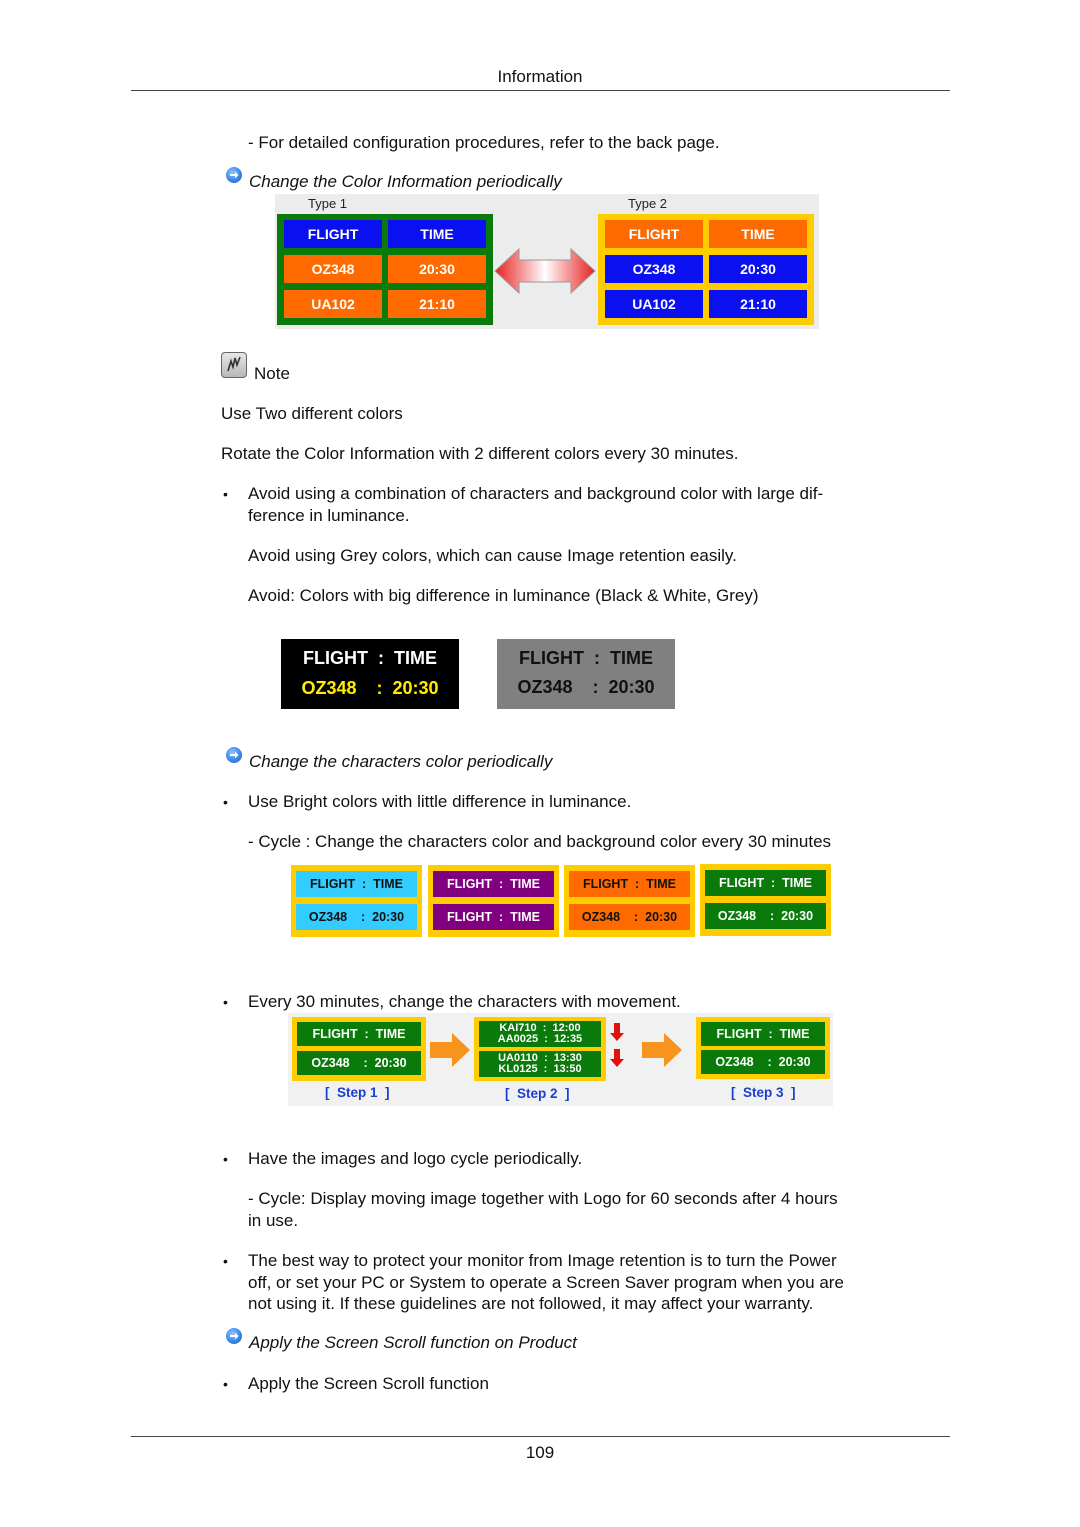 The width and height of the screenshot is (1080, 1527). Describe the element at coordinates (540, 1039) in the screenshot. I see `scroll-line: AA0025 : 12:35` at that location.